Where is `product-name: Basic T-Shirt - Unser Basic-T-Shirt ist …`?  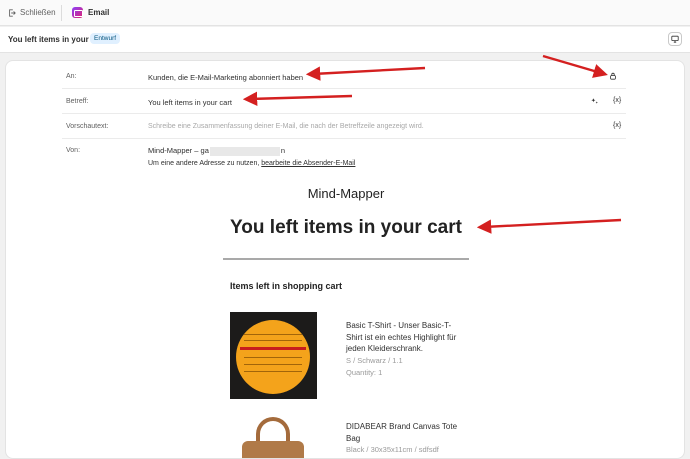
product-name: Basic T-Shirt - Unser Basic-T-Shirt ist … is located at coordinates (401, 337).